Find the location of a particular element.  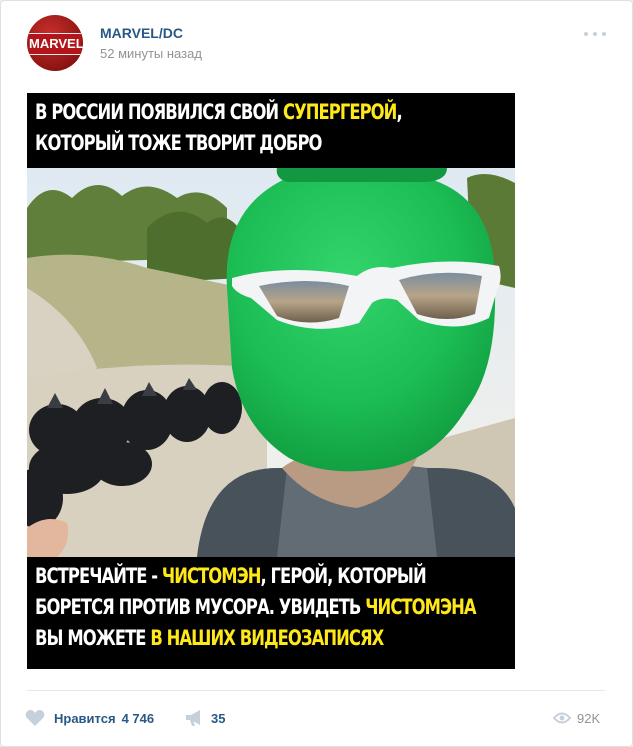

avatar-logo: MARVEL is located at coordinates (56, 44).